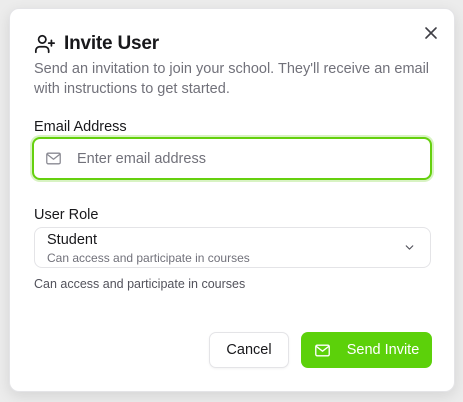  What do you see at coordinates (80, 127) in the screenshot?
I see `email-label: Email Address` at bounding box center [80, 127].